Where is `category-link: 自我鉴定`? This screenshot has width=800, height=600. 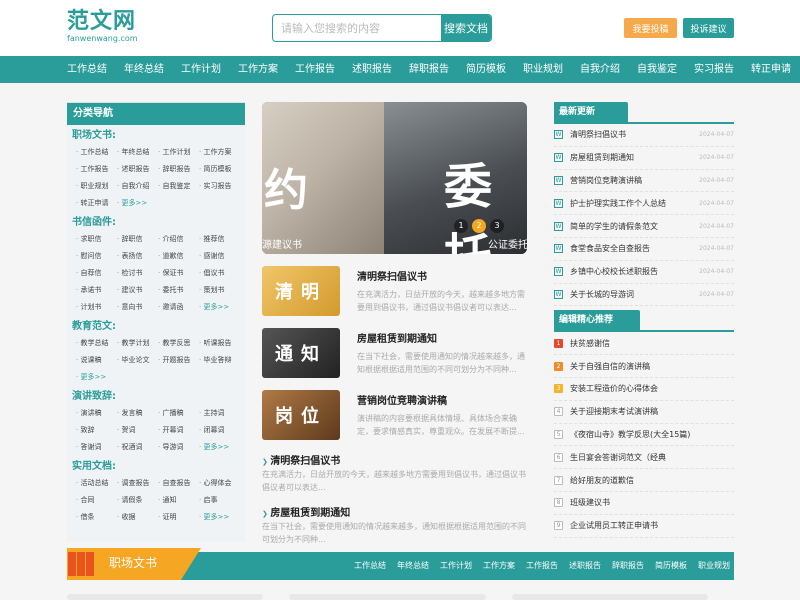
category-link: 自我鉴定 is located at coordinates (178, 186).